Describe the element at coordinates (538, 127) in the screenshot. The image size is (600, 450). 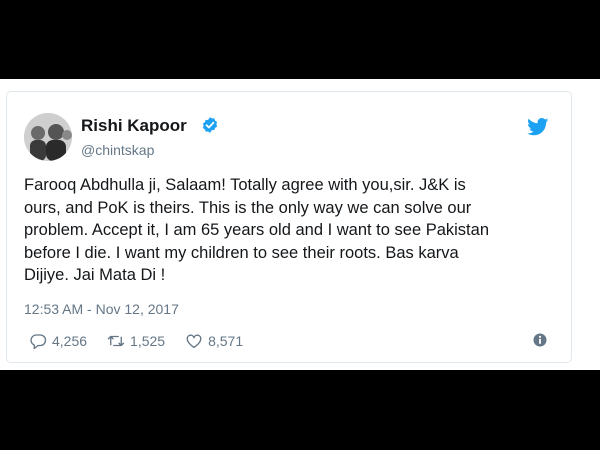
I see `twitter-bird-icon` at that location.